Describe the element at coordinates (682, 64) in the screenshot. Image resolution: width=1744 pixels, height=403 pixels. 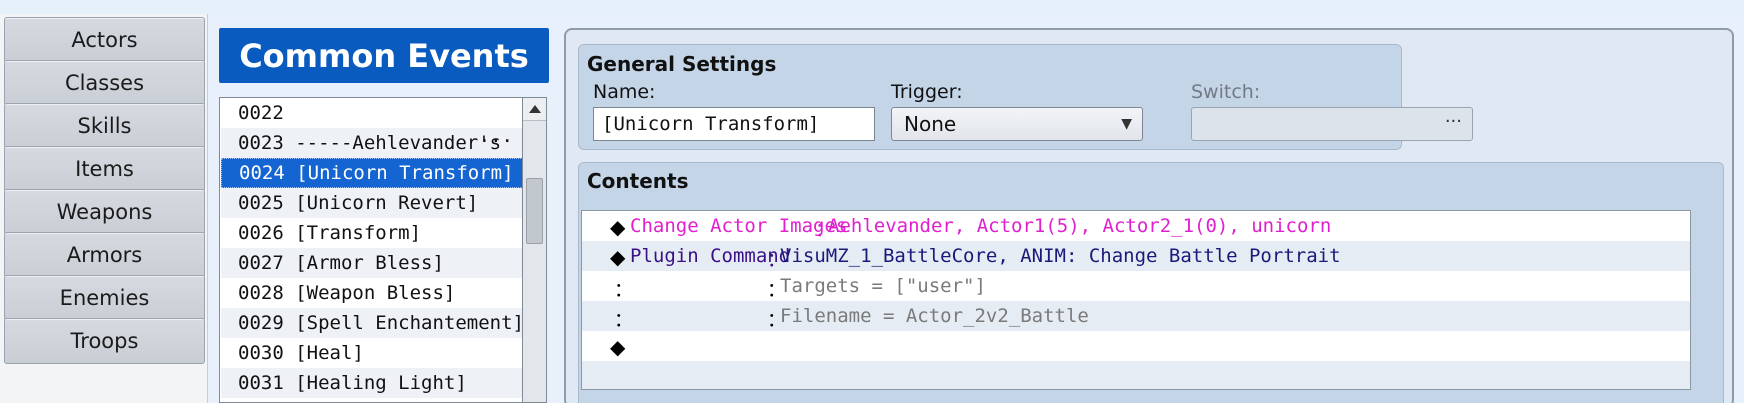
I see `general-settings-title: General Settings` at that location.